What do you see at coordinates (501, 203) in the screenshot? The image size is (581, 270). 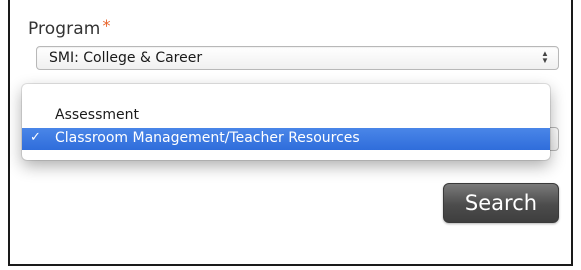 I see `search-button: Search` at bounding box center [501, 203].